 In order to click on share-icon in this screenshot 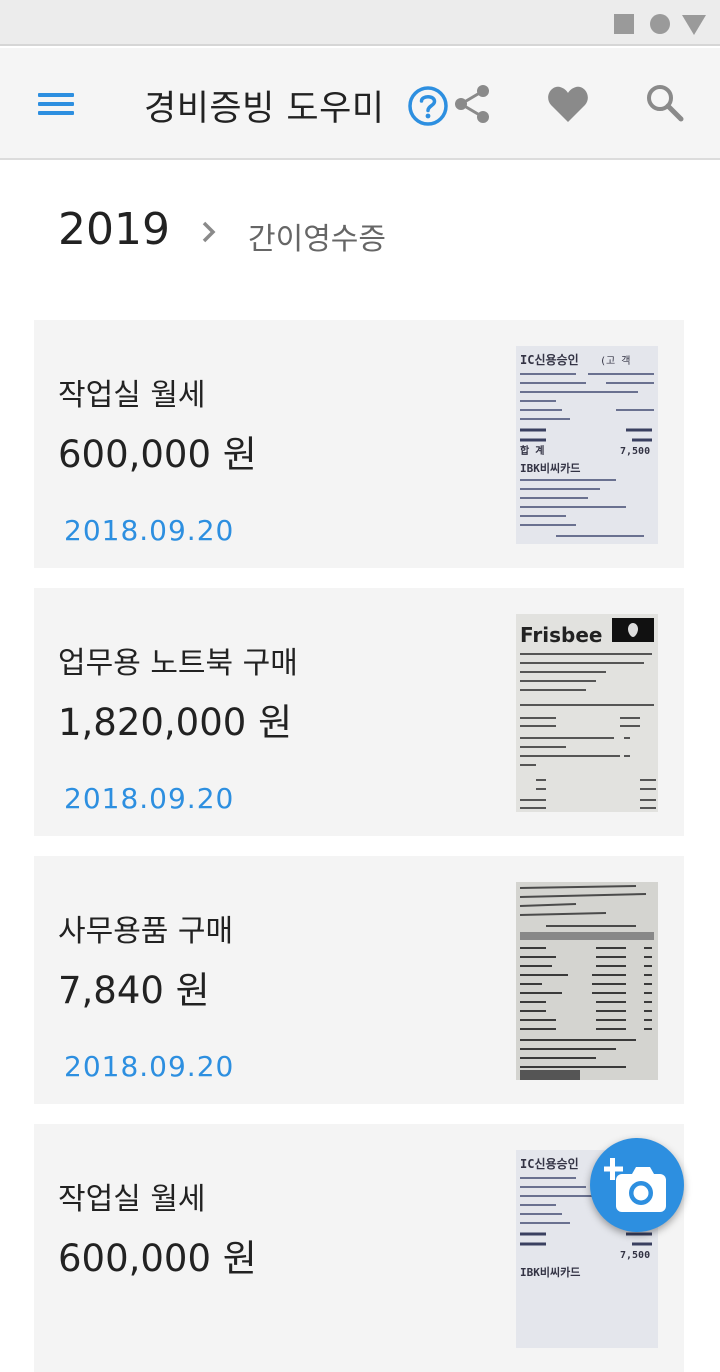, I will do `click(472, 104)`.